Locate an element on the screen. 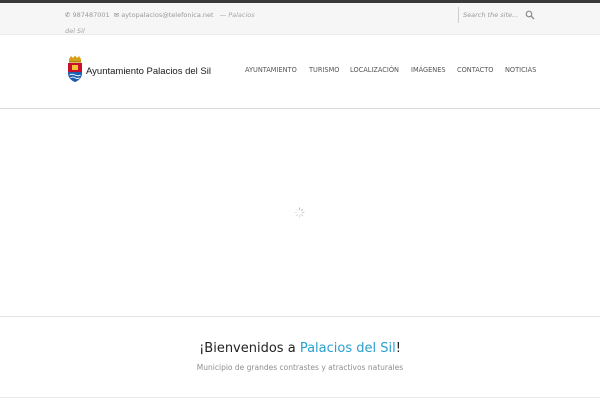  search-icon is located at coordinates (530, 15).